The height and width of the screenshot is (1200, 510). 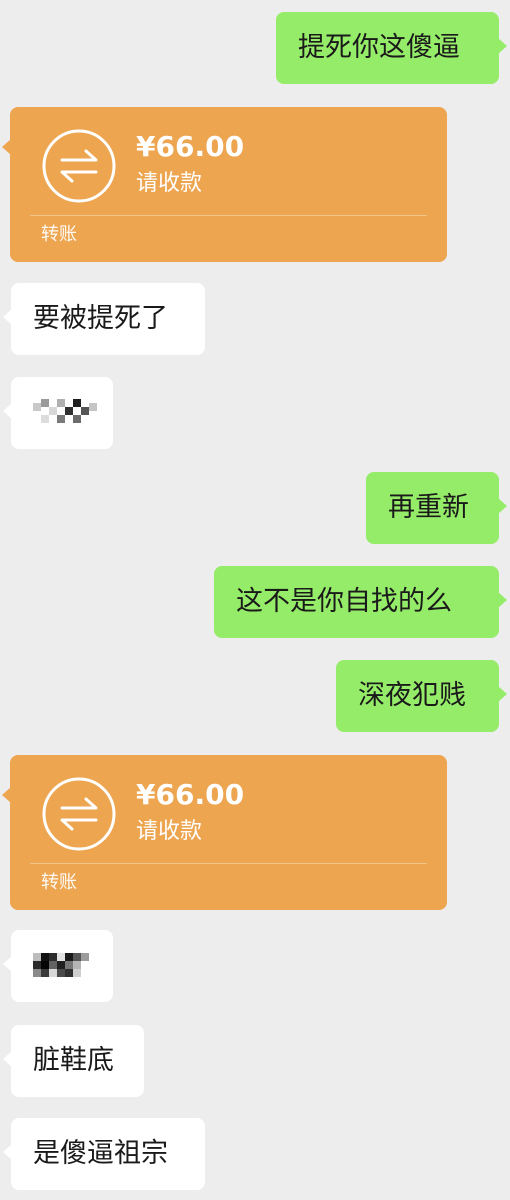 I want to click on message-sent: 这不是你自找的么, so click(x=356, y=602).